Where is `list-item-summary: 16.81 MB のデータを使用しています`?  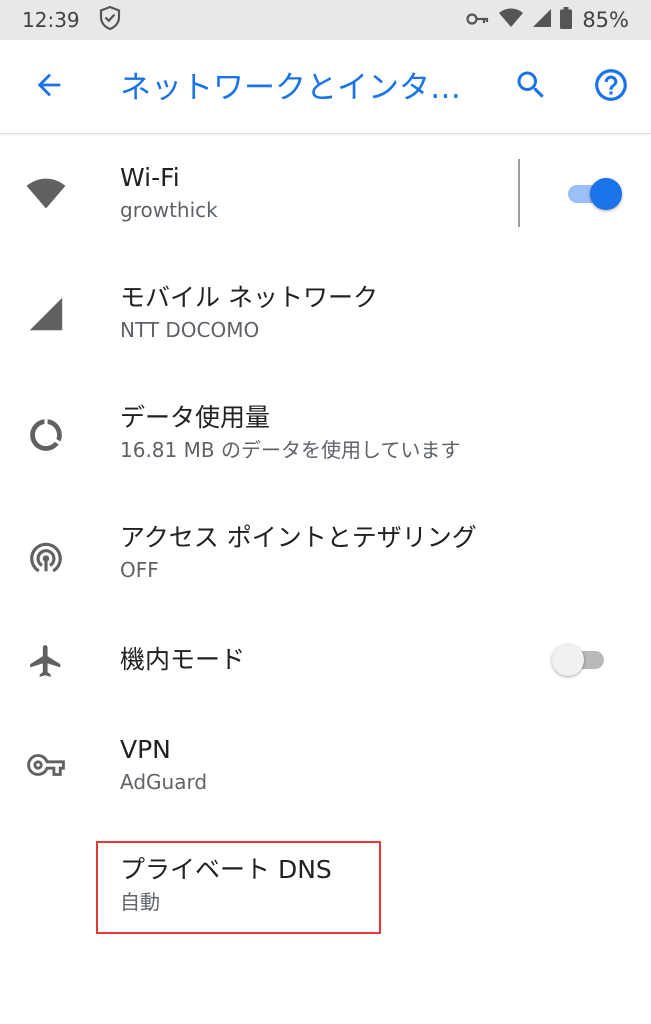
list-item-summary: 16.81 MB のデータを使用しています is located at coordinates (290, 450).